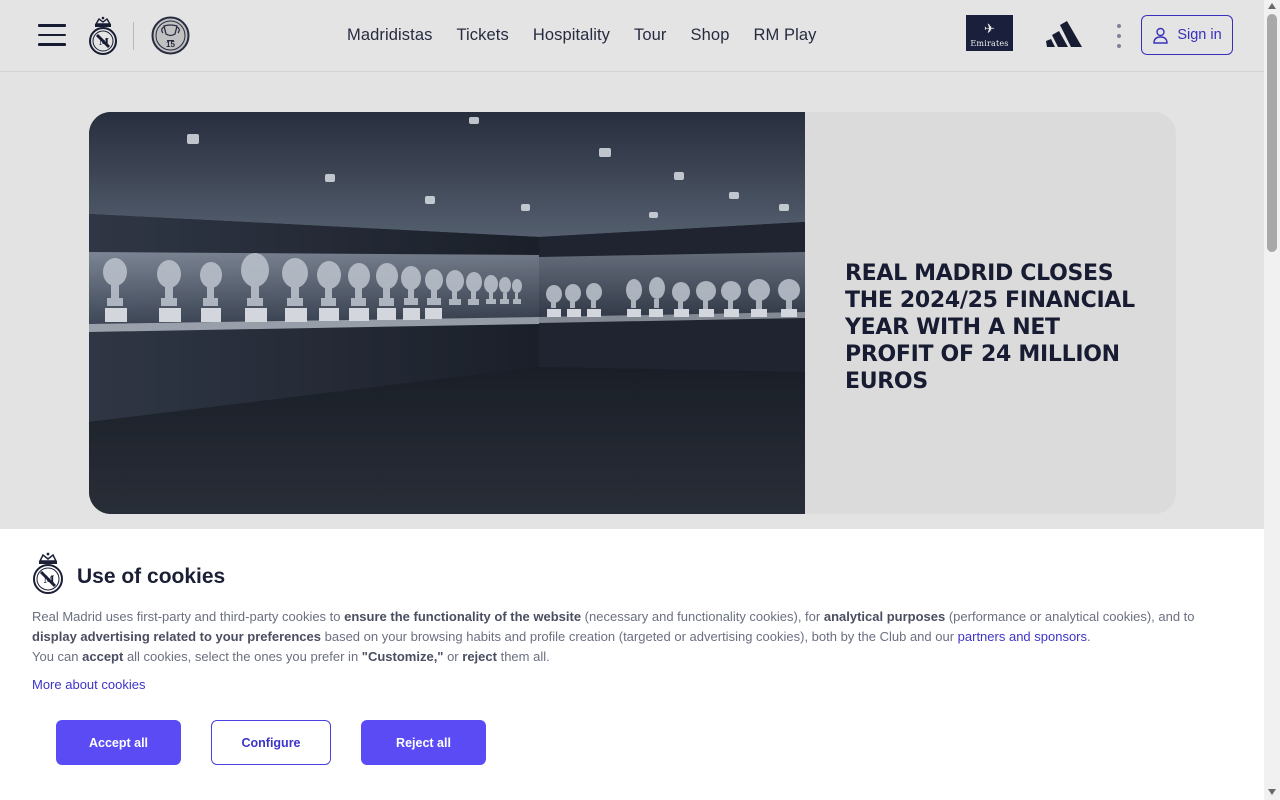 The image size is (1280, 800). Describe the element at coordinates (710, 35) in the screenshot. I see `nav-shop: Shop` at that location.